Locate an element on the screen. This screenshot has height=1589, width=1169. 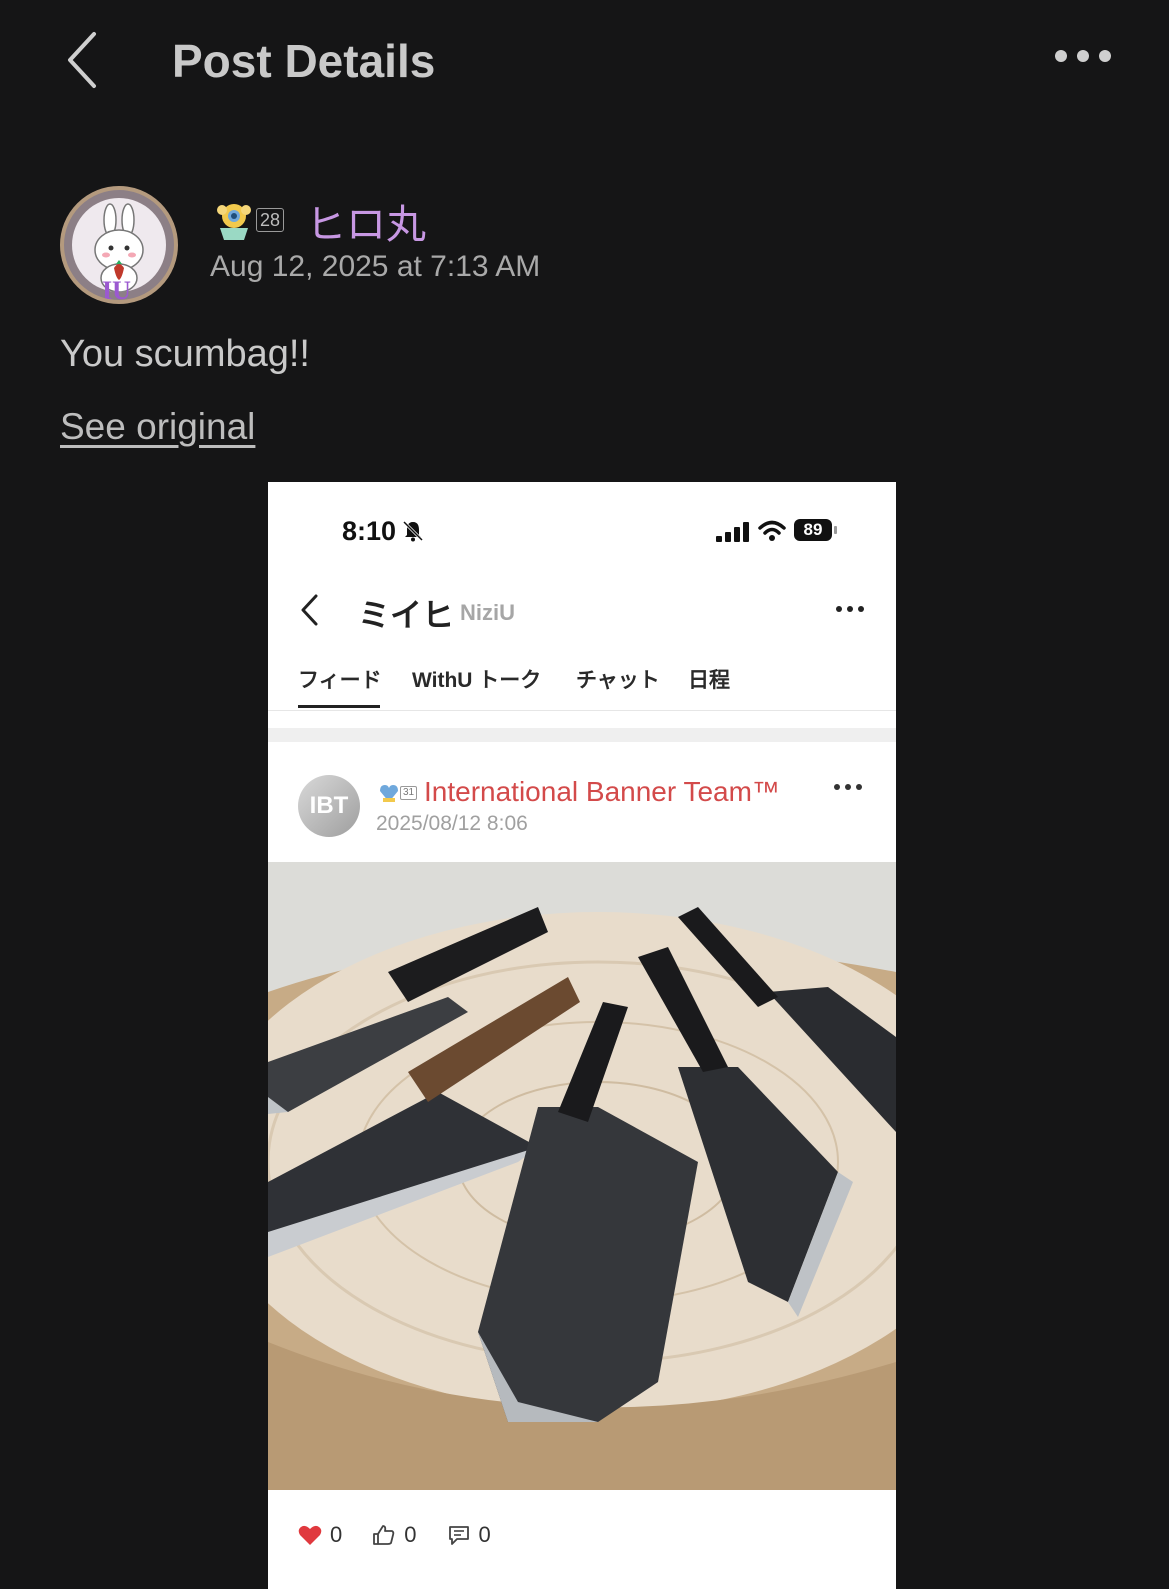
like-reaction: 0 is located at coordinates (394, 1535).